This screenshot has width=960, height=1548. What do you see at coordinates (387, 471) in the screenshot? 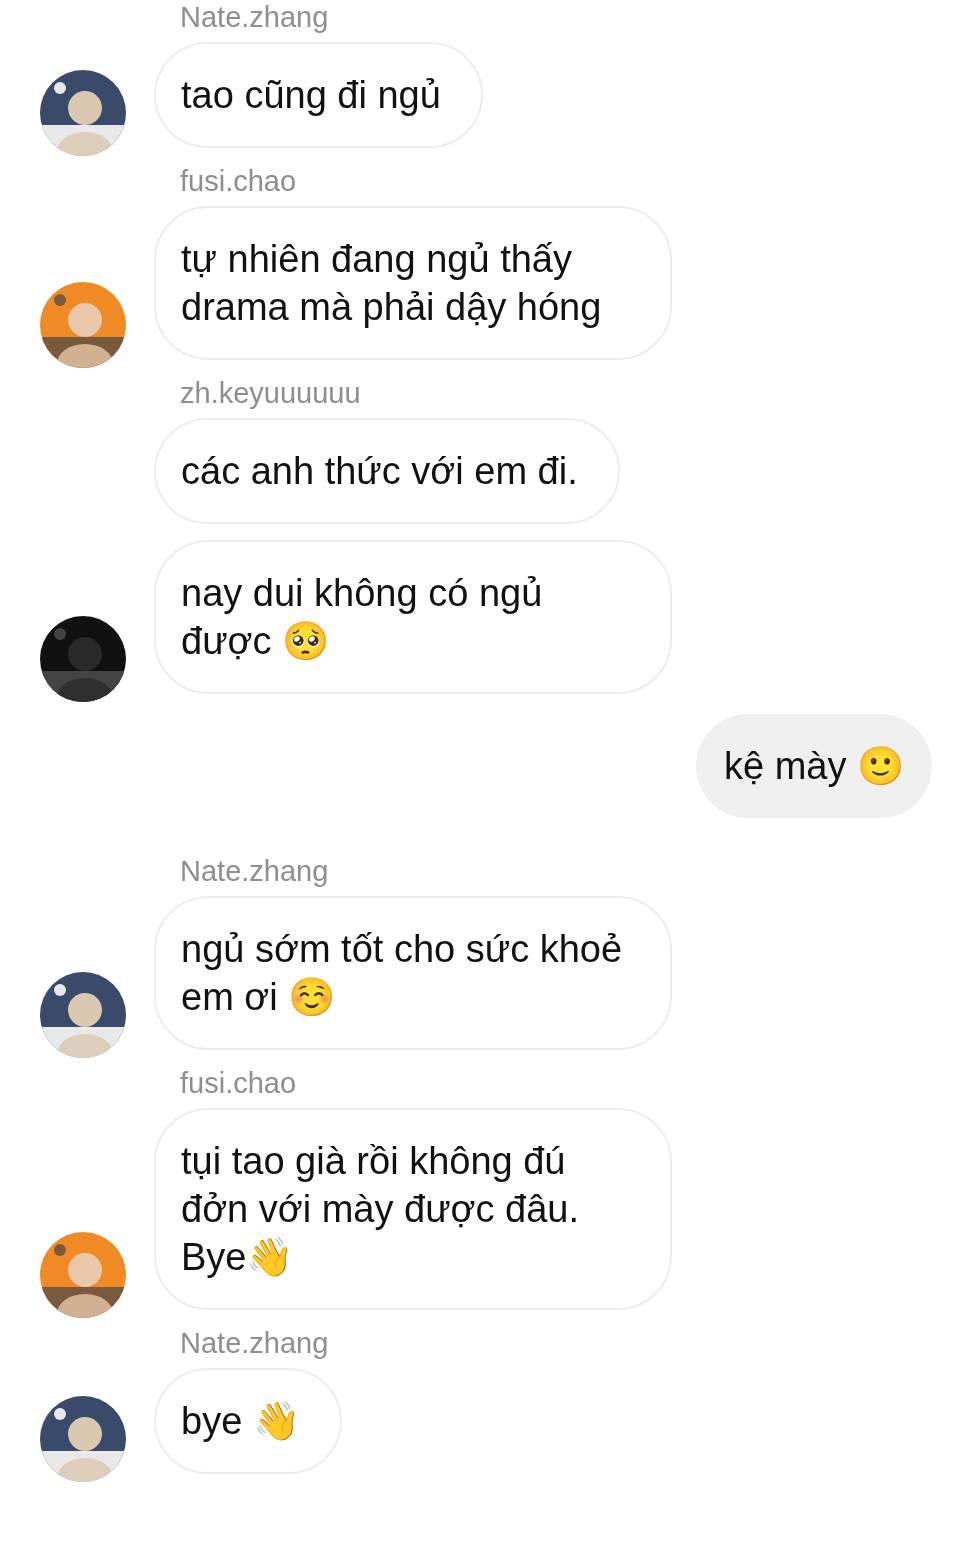
I see `message-bubble: các anh thức với em đi.` at bounding box center [387, 471].